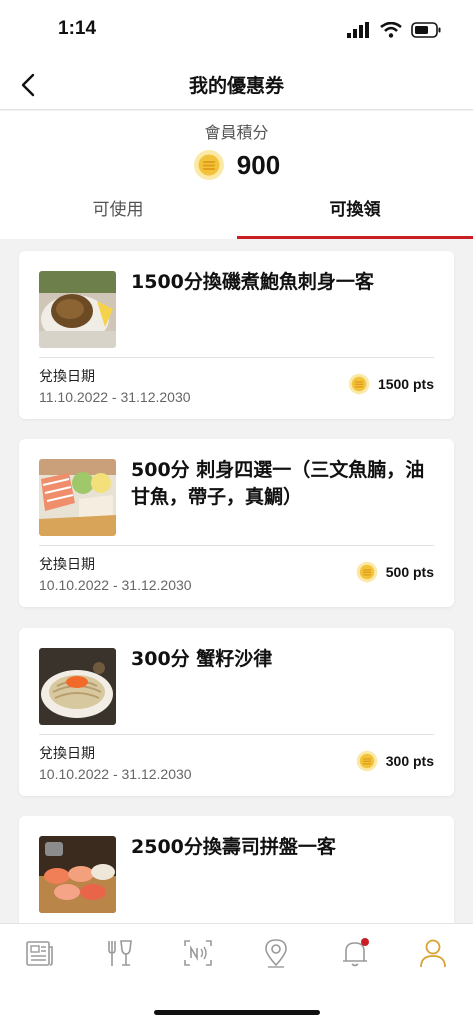 The height and width of the screenshot is (1024, 473). I want to click on coupon-title: 500分 刺身四選一（三文魚腩，油甘魚，帶子，真鯛）, so click(278, 483).